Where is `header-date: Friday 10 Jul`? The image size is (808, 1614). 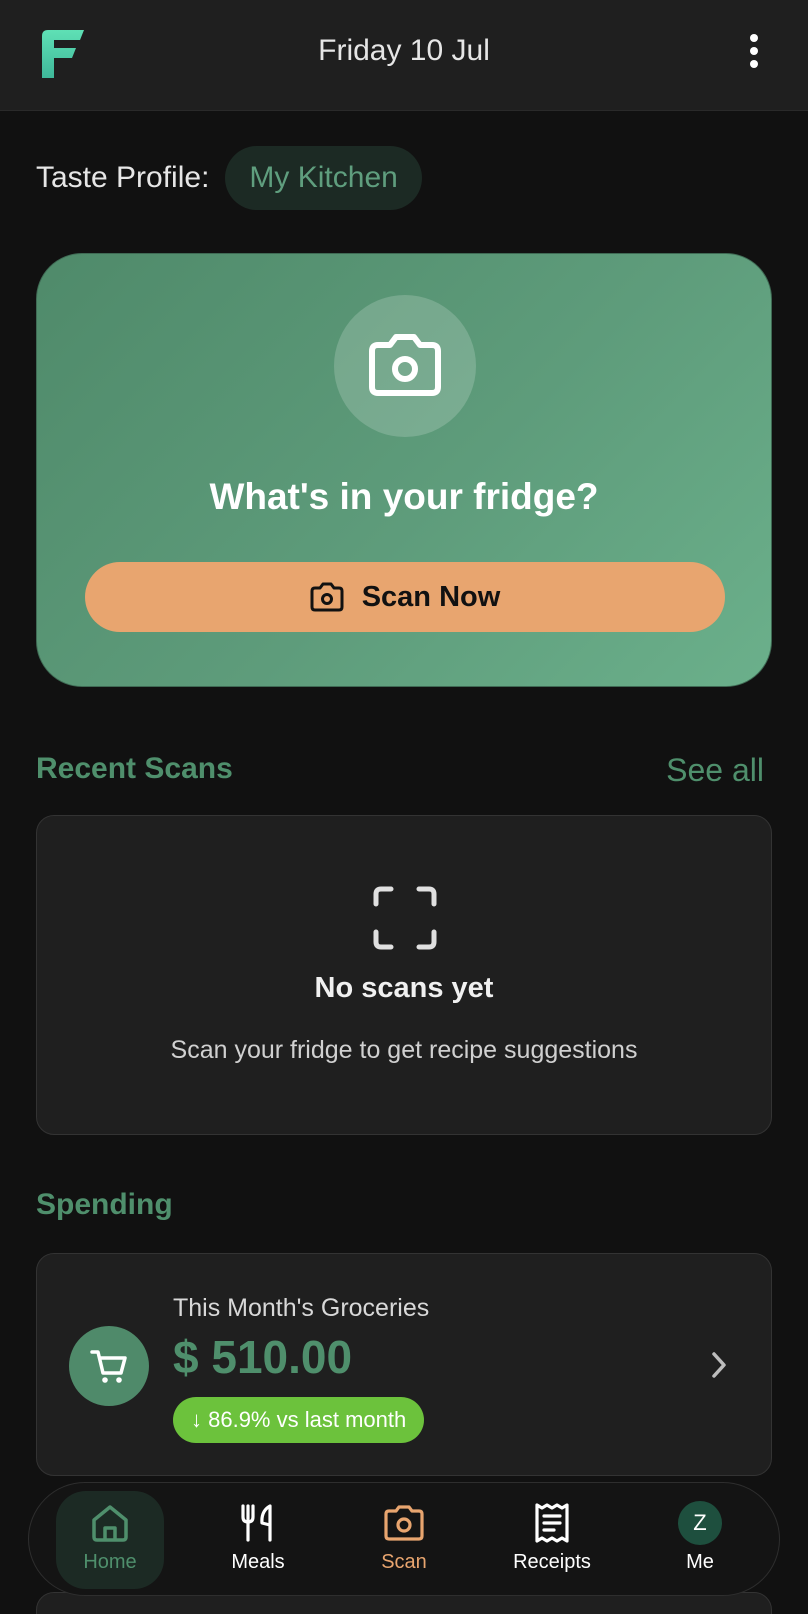 header-date: Friday 10 Jul is located at coordinates (404, 50).